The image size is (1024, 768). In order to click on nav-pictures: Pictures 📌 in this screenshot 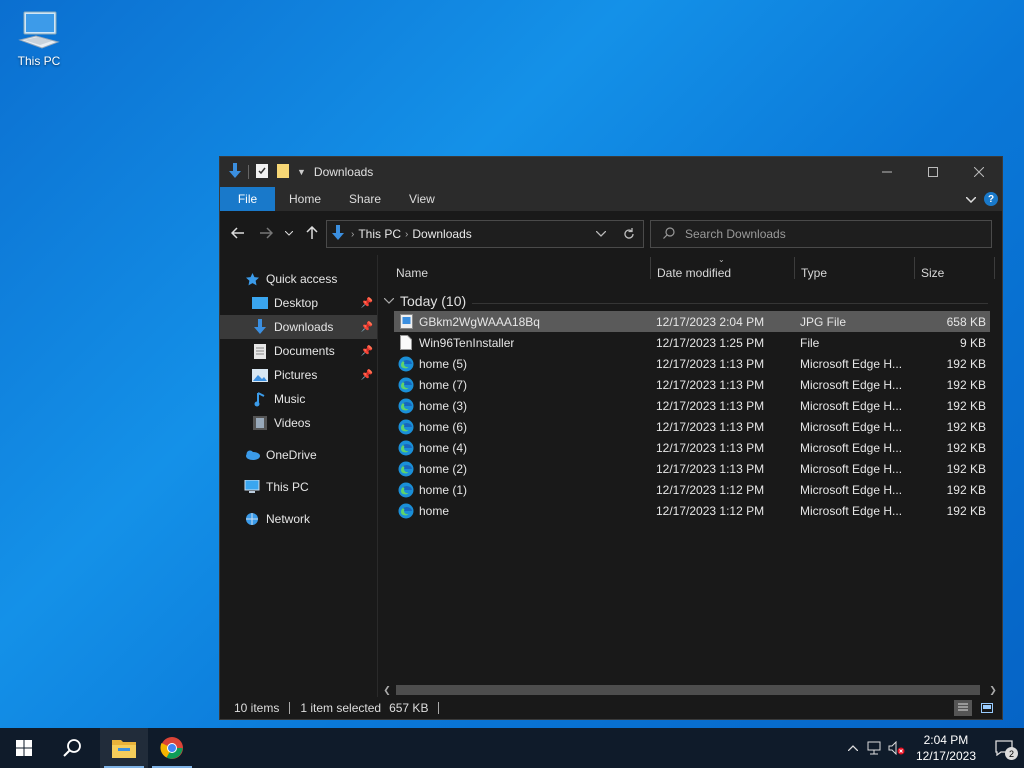, I will do `click(298, 375)`.